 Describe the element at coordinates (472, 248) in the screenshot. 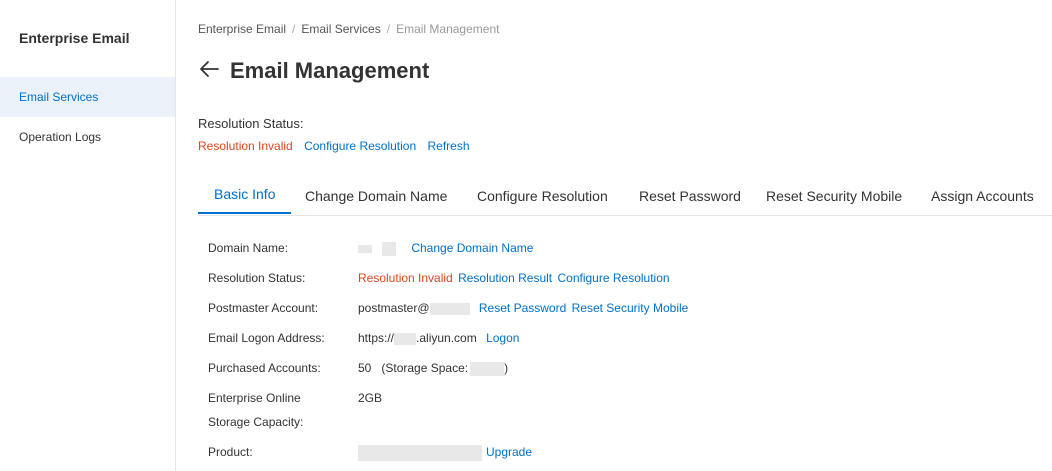

I see `change-domain-name-link: Change Domain Name` at that location.